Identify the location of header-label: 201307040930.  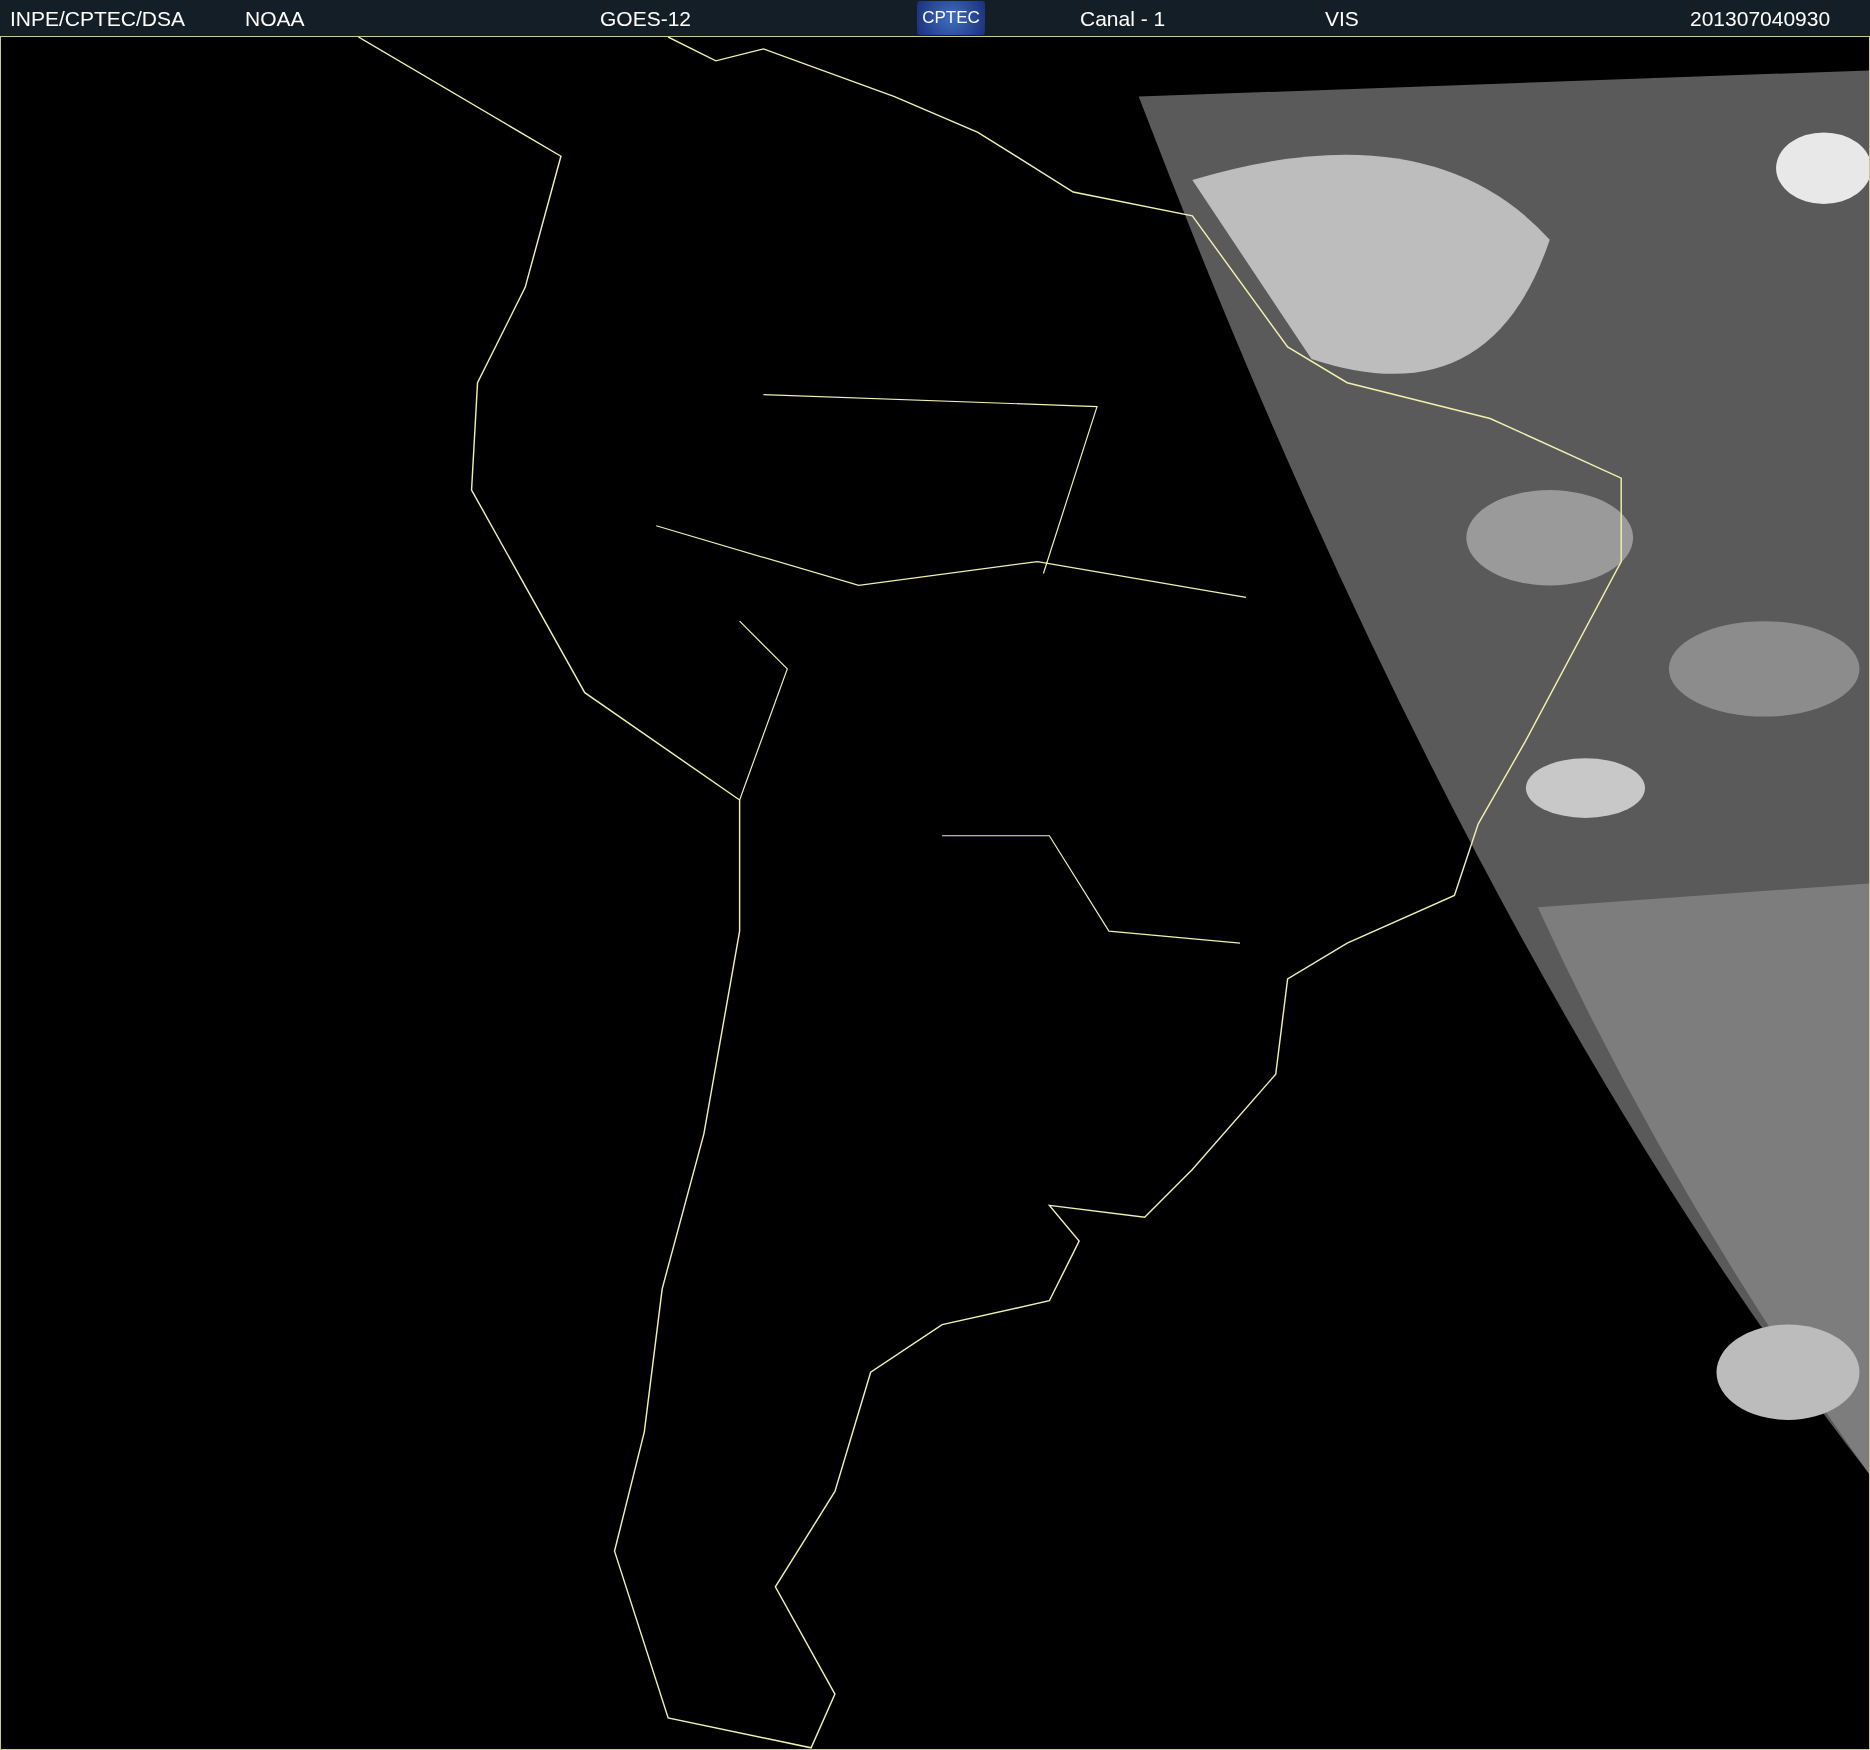
(1760, 19).